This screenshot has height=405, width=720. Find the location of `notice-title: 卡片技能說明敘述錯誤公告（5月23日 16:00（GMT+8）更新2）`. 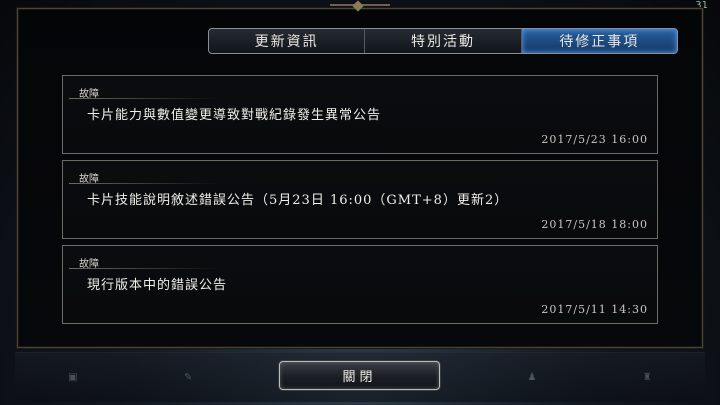

notice-title: 卡片技能說明敘述錯誤公告（5月23日 16:00（GMT+8）更新2） is located at coordinates (298, 200).